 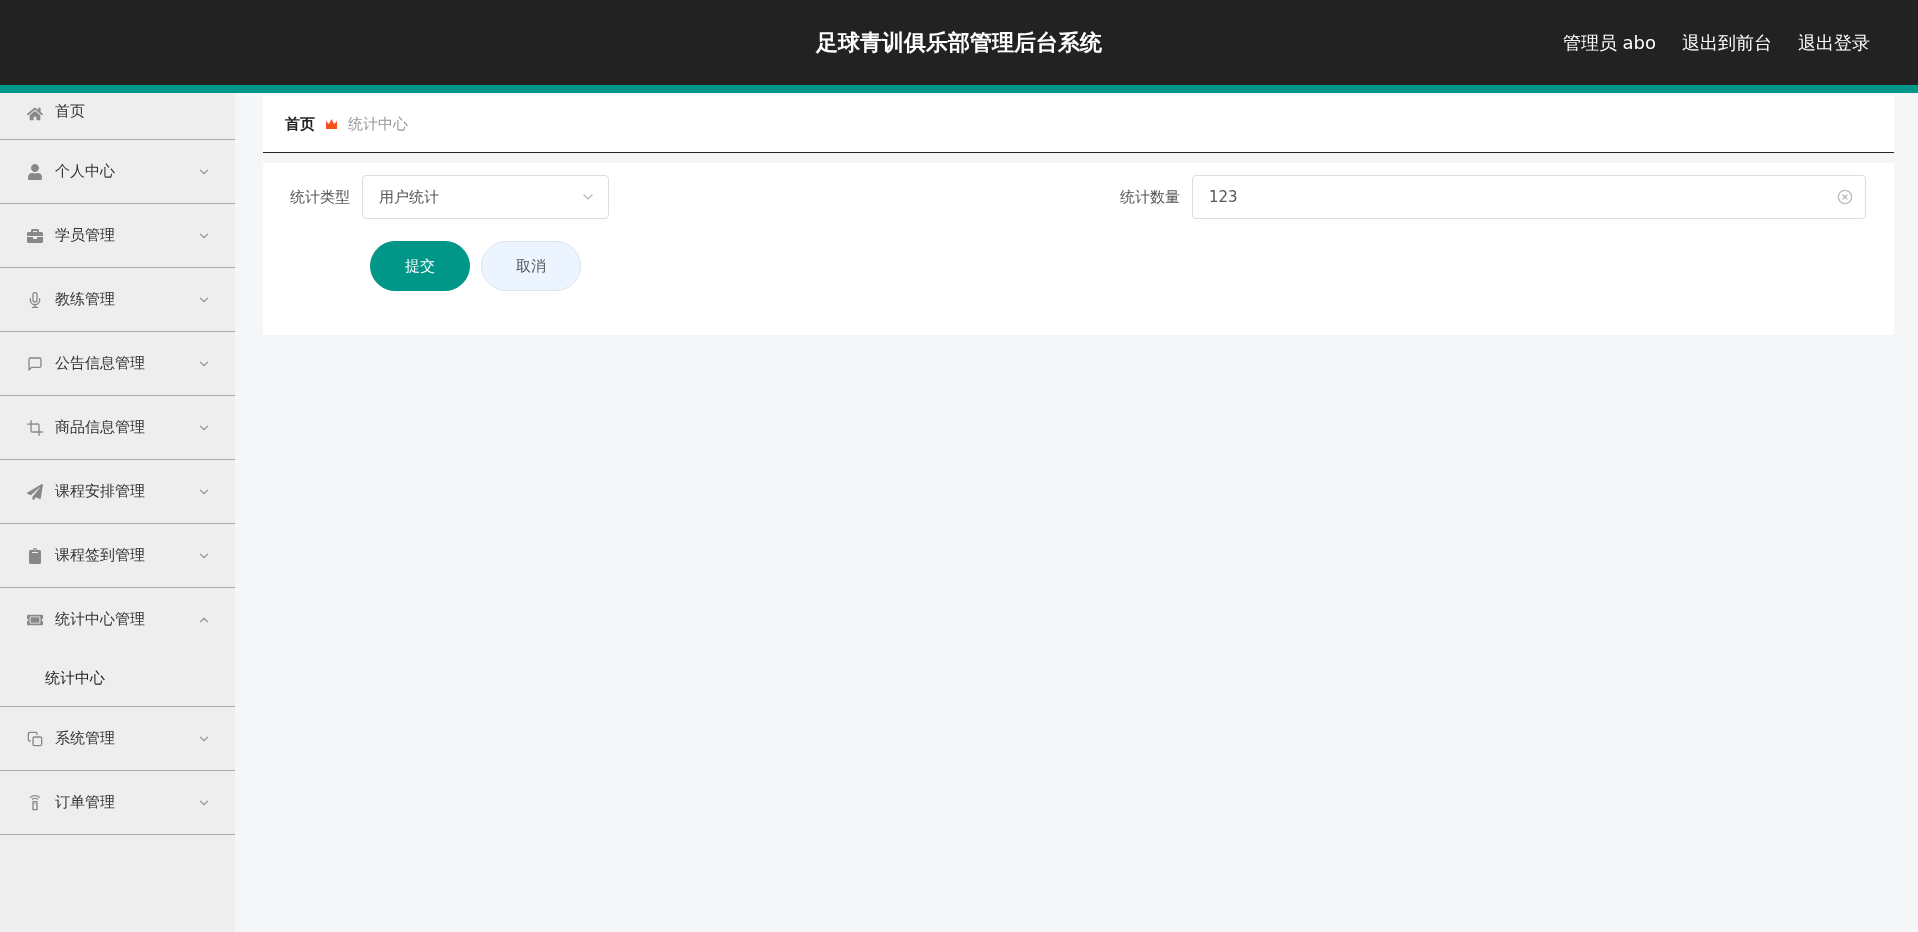 What do you see at coordinates (117, 802) in the screenshot?
I see `sidebar-item: 订单管理` at bounding box center [117, 802].